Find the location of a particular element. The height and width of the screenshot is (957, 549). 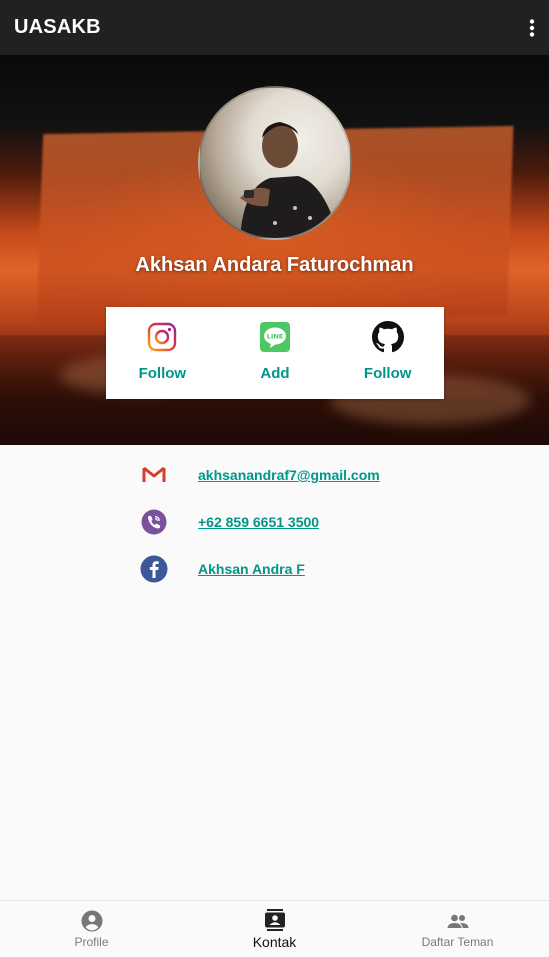

instagram-follow-button: Follow is located at coordinates (162, 353).